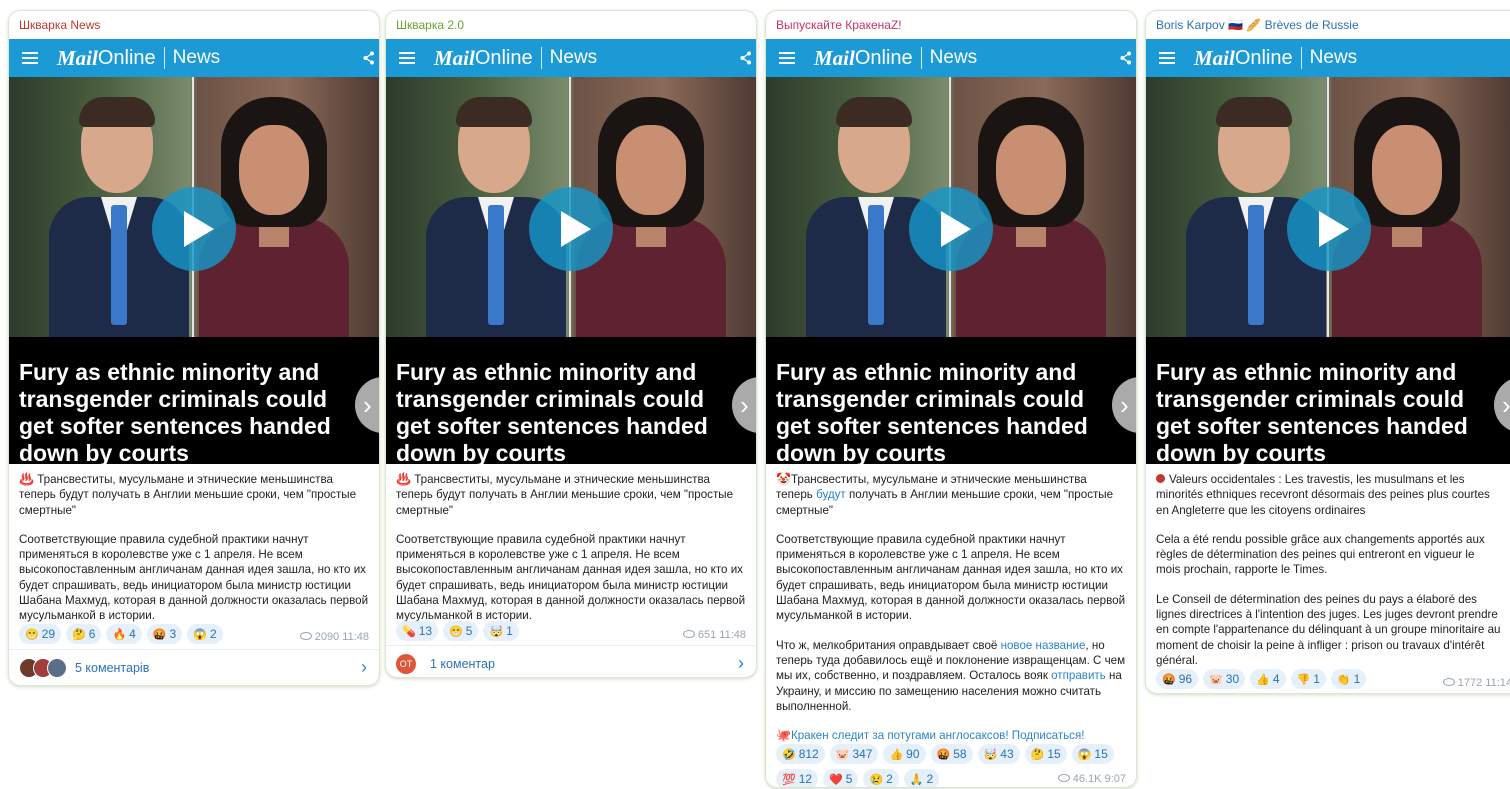 The height and width of the screenshot is (789, 1510). Describe the element at coordinates (501, 631) in the screenshot. I see `reaction-chip: 🤯 1` at that location.